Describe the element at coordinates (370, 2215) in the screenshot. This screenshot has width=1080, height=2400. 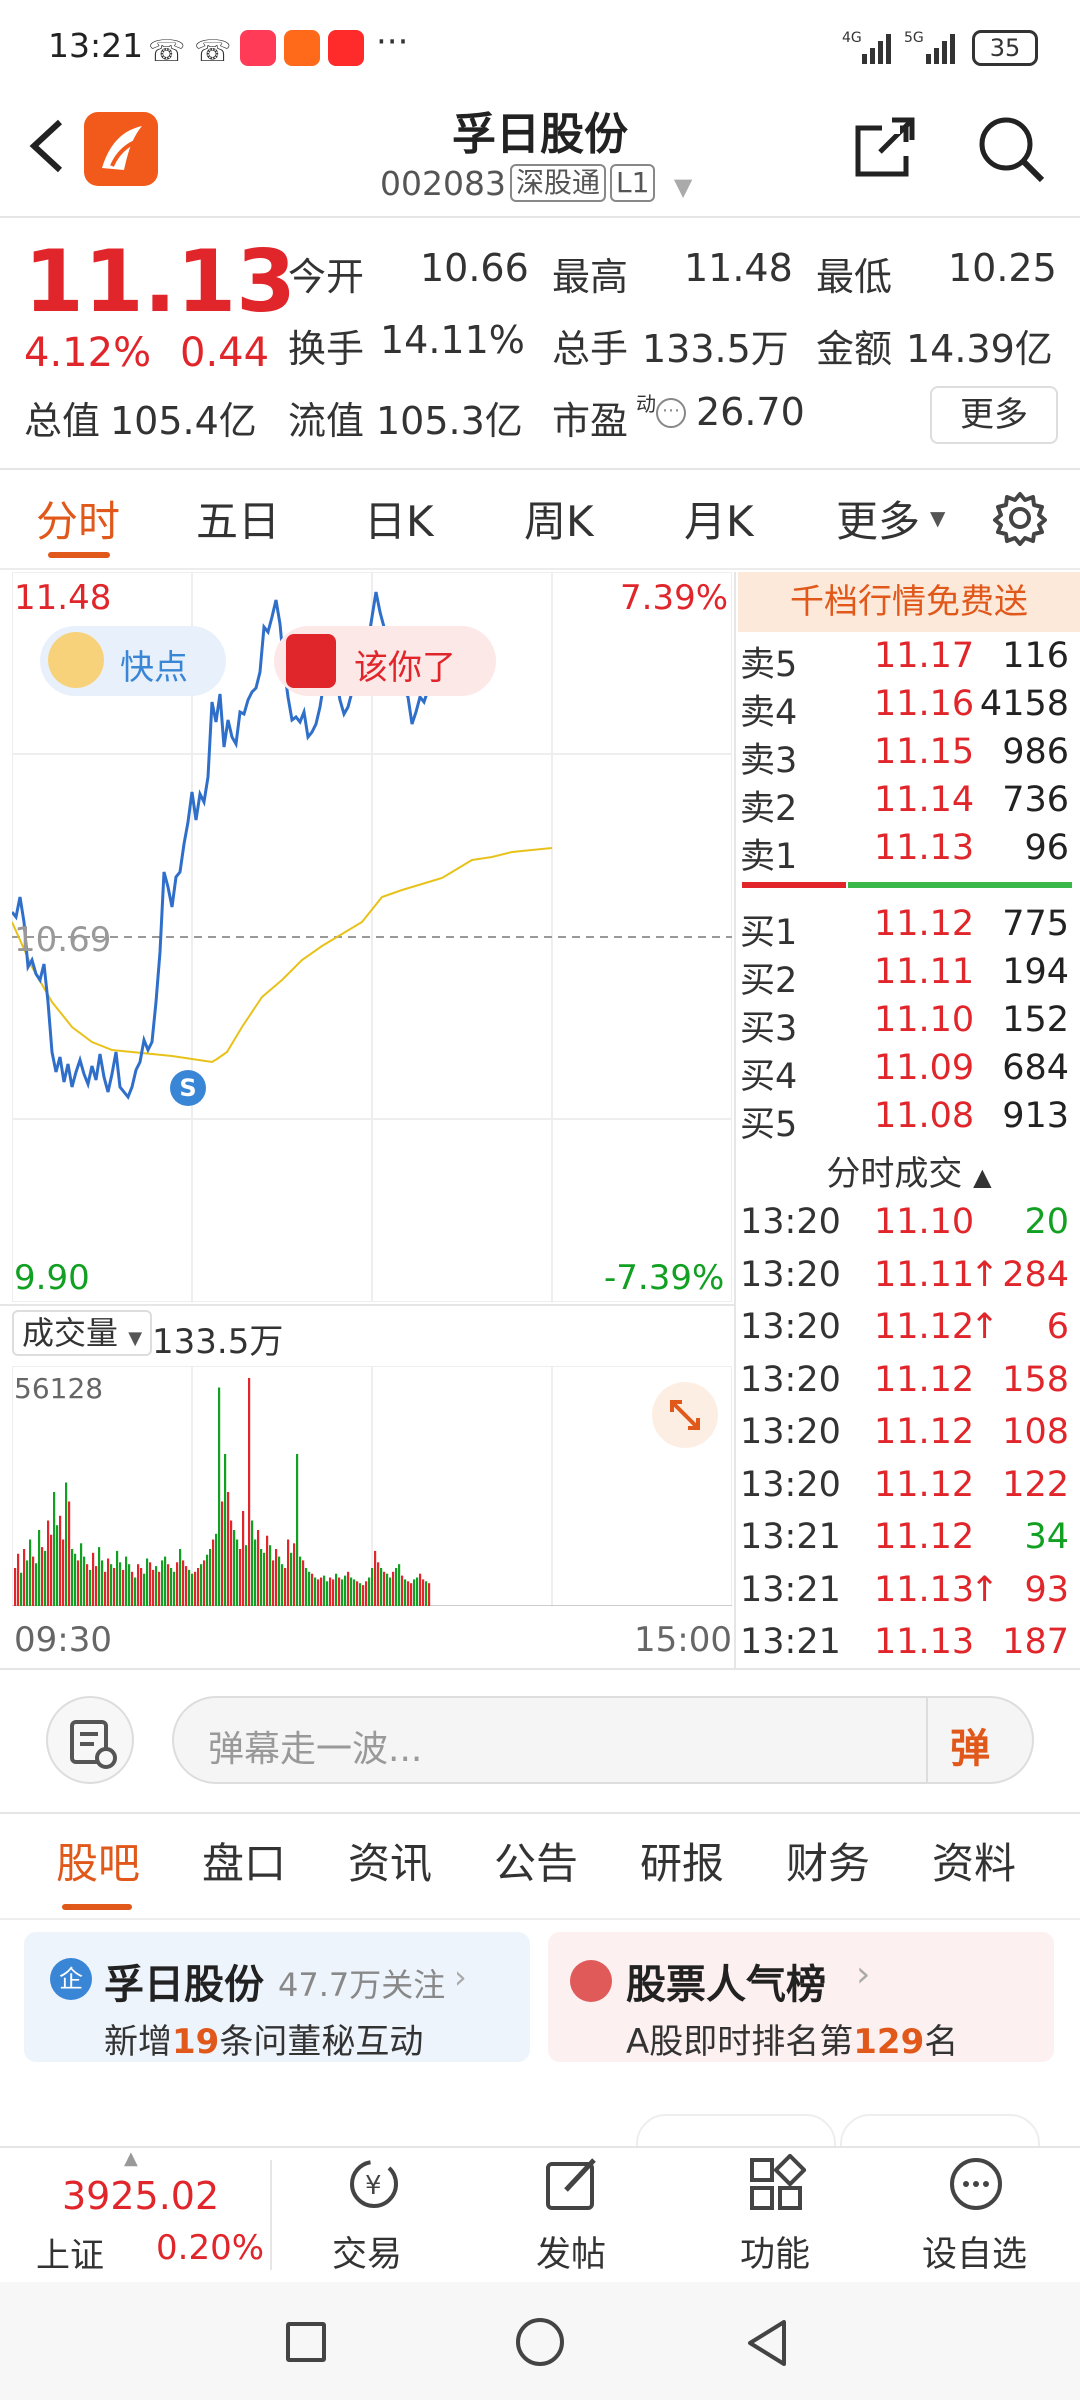
I see `nav-trade-button: ¥ 交易` at that location.